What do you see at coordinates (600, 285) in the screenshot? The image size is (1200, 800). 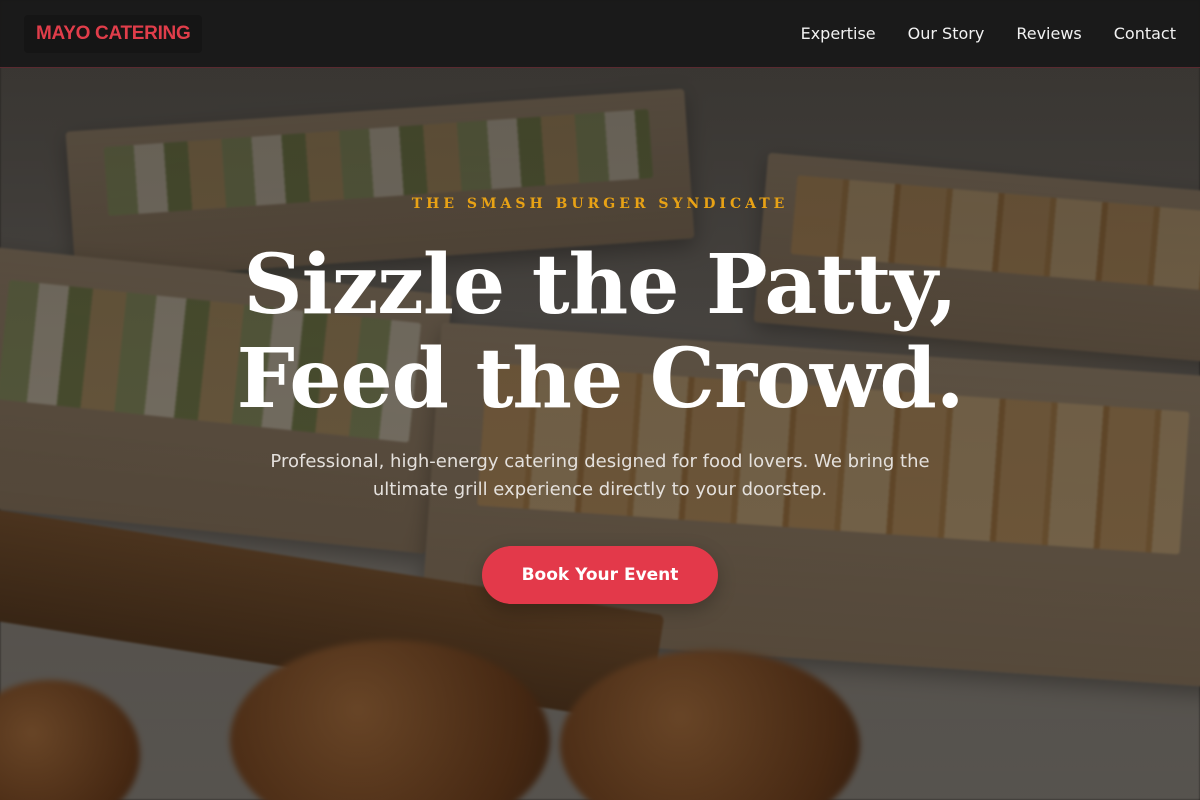 I see `hero-headline-line-1: Sizzle the Patty,` at bounding box center [600, 285].